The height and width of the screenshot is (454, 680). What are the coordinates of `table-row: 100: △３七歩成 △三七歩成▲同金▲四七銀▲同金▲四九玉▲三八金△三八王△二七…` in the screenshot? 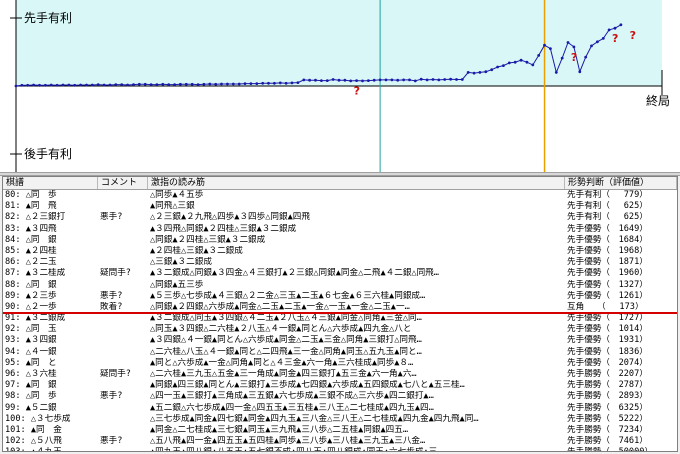 It's located at (340, 419).